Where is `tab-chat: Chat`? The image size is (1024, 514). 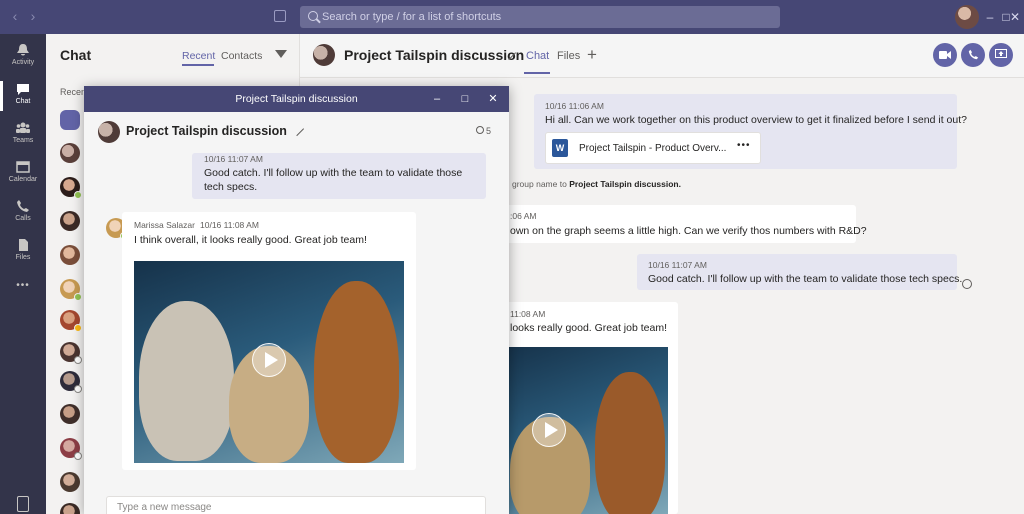
tab-chat: Chat is located at coordinates (537, 56).